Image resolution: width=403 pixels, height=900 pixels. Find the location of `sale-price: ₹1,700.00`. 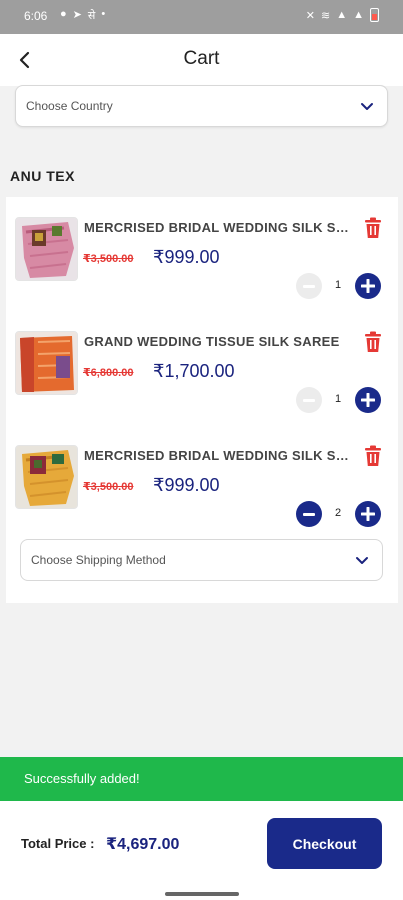

sale-price: ₹1,700.00 is located at coordinates (194, 371).